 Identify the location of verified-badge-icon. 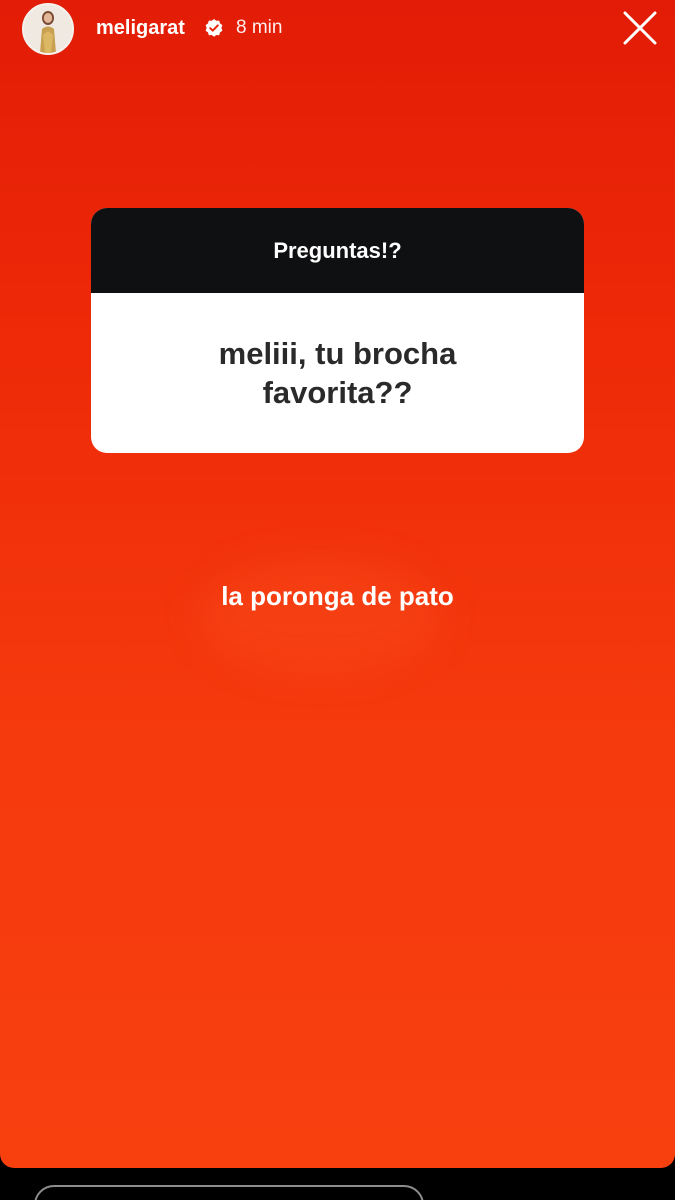
(214, 28).